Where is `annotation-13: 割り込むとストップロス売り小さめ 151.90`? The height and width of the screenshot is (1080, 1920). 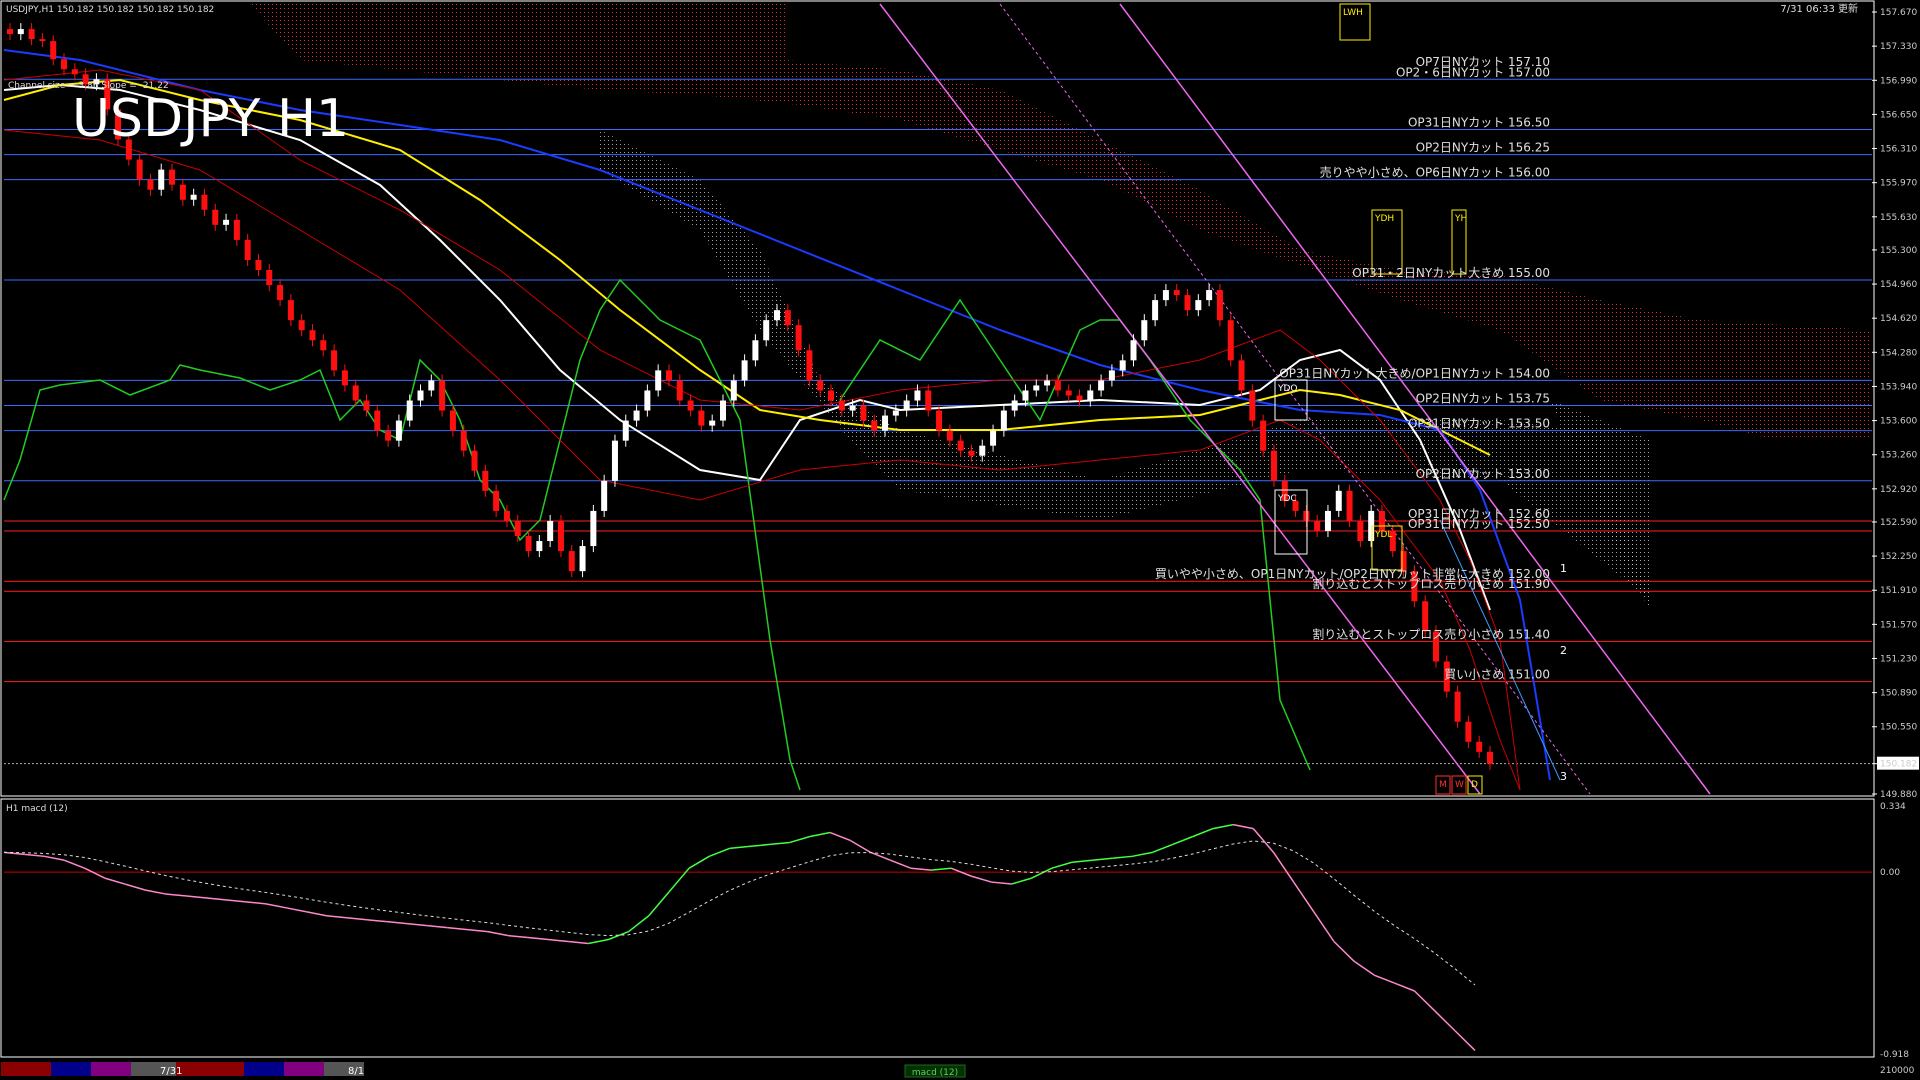 annotation-13: 割り込むとストップロス売り小さめ 151.90 is located at coordinates (1431, 583).